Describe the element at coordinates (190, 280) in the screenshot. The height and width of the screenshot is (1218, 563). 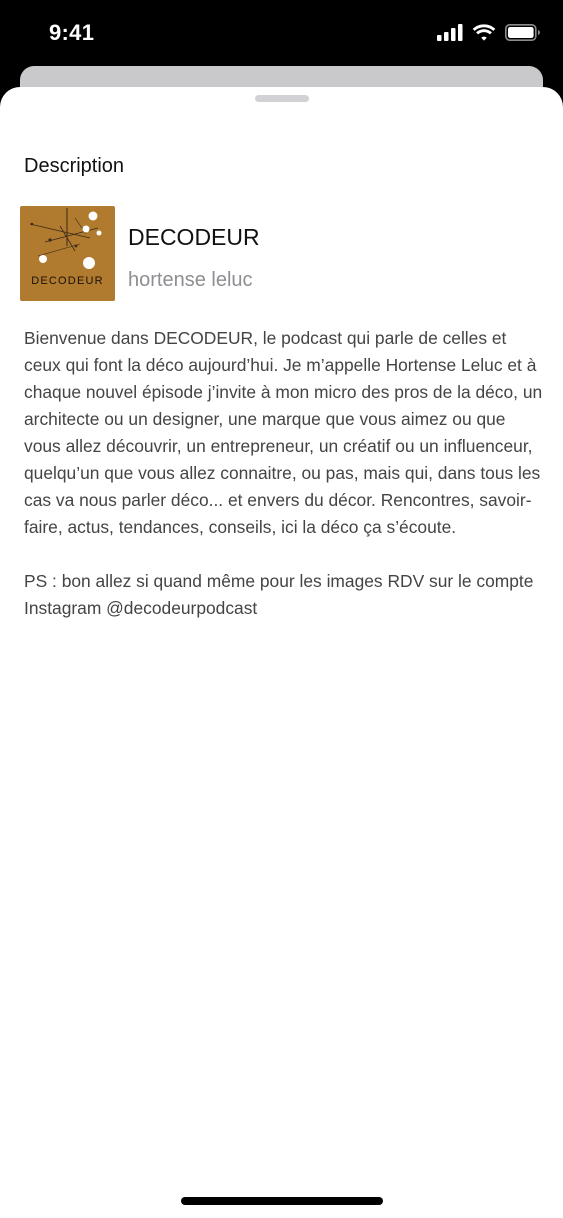
I see `podcast-author: hortense leluc` at that location.